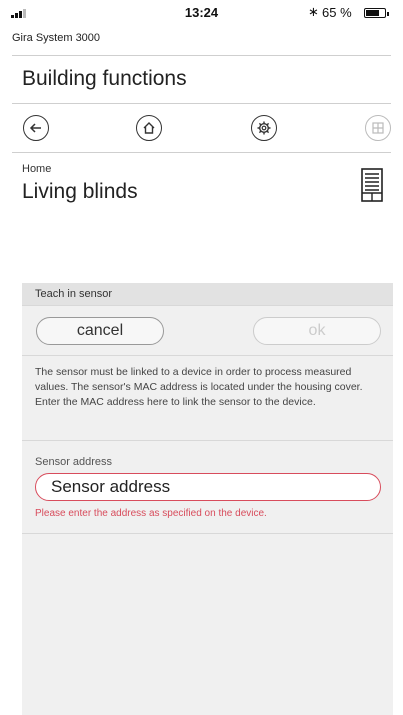 The width and height of the screenshot is (403, 715). Describe the element at coordinates (207, 294) in the screenshot. I see `panel-header: Teach in sensor` at that location.